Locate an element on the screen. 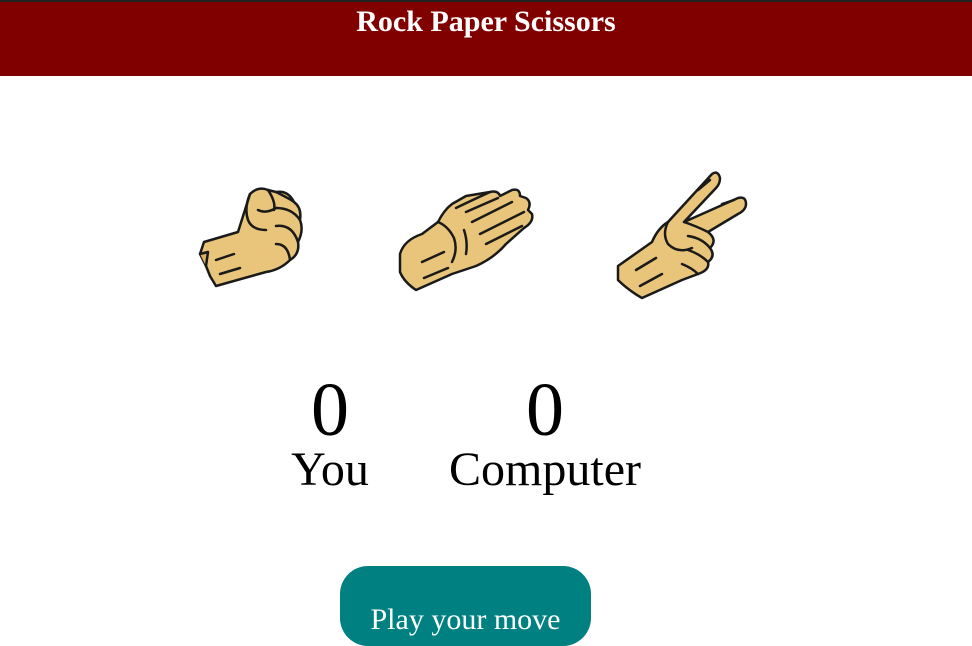 This screenshot has height=646, width=972. paper-choice is located at coordinates (465, 238).